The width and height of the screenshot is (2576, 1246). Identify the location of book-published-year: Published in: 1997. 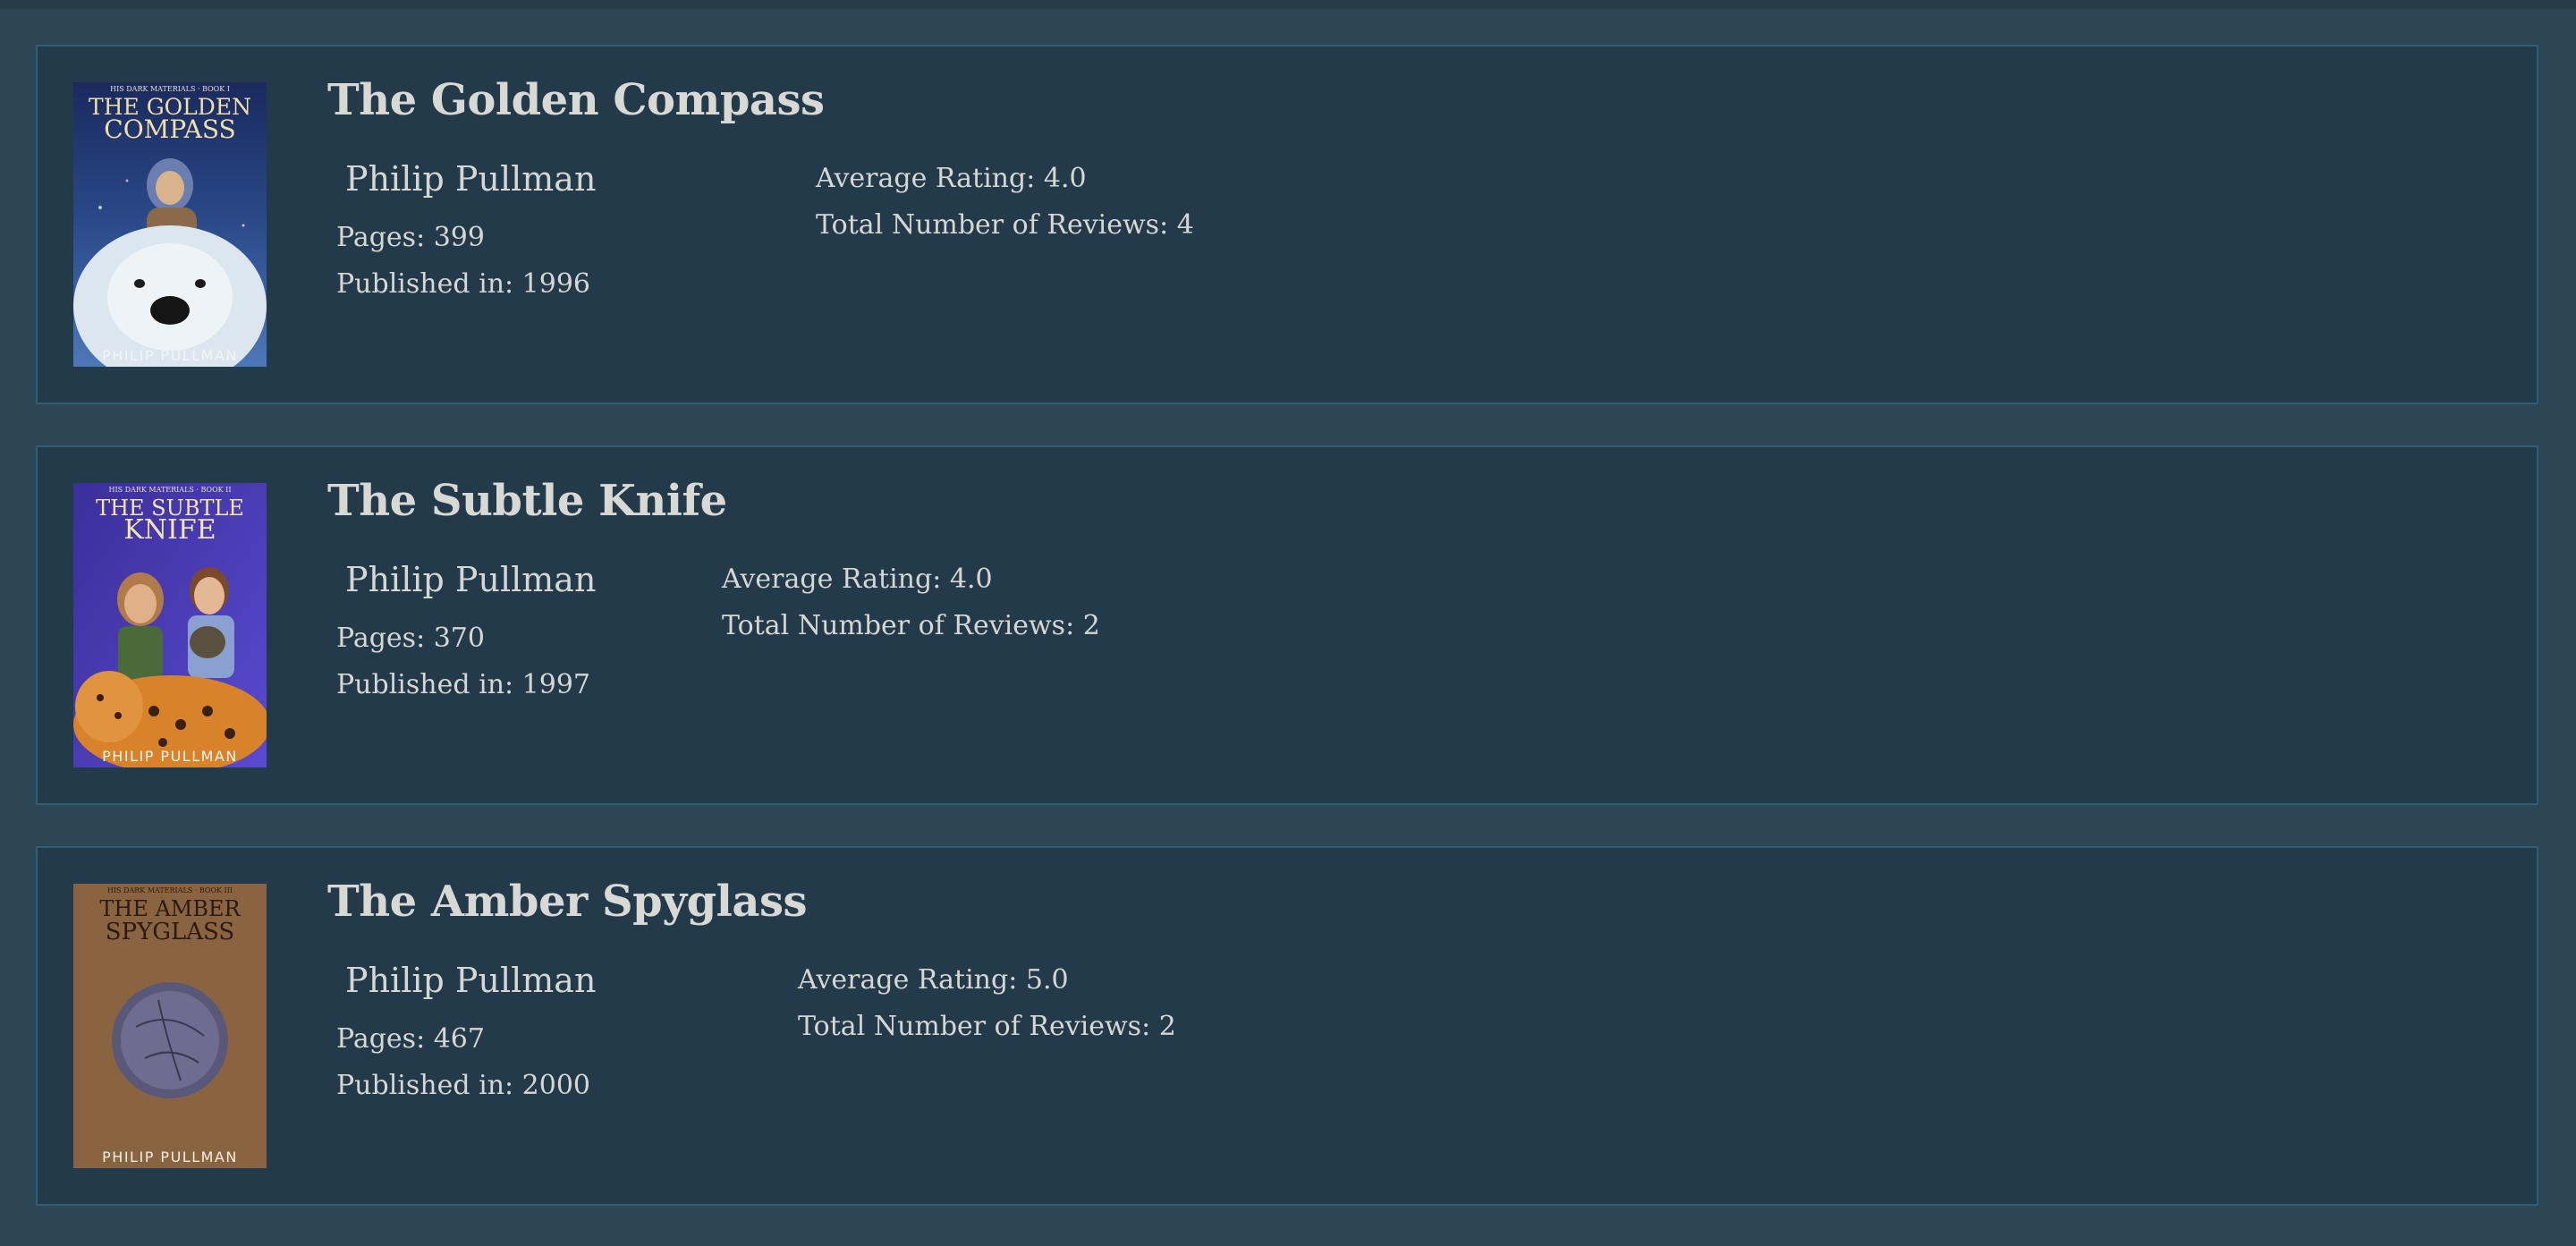
(463, 684).